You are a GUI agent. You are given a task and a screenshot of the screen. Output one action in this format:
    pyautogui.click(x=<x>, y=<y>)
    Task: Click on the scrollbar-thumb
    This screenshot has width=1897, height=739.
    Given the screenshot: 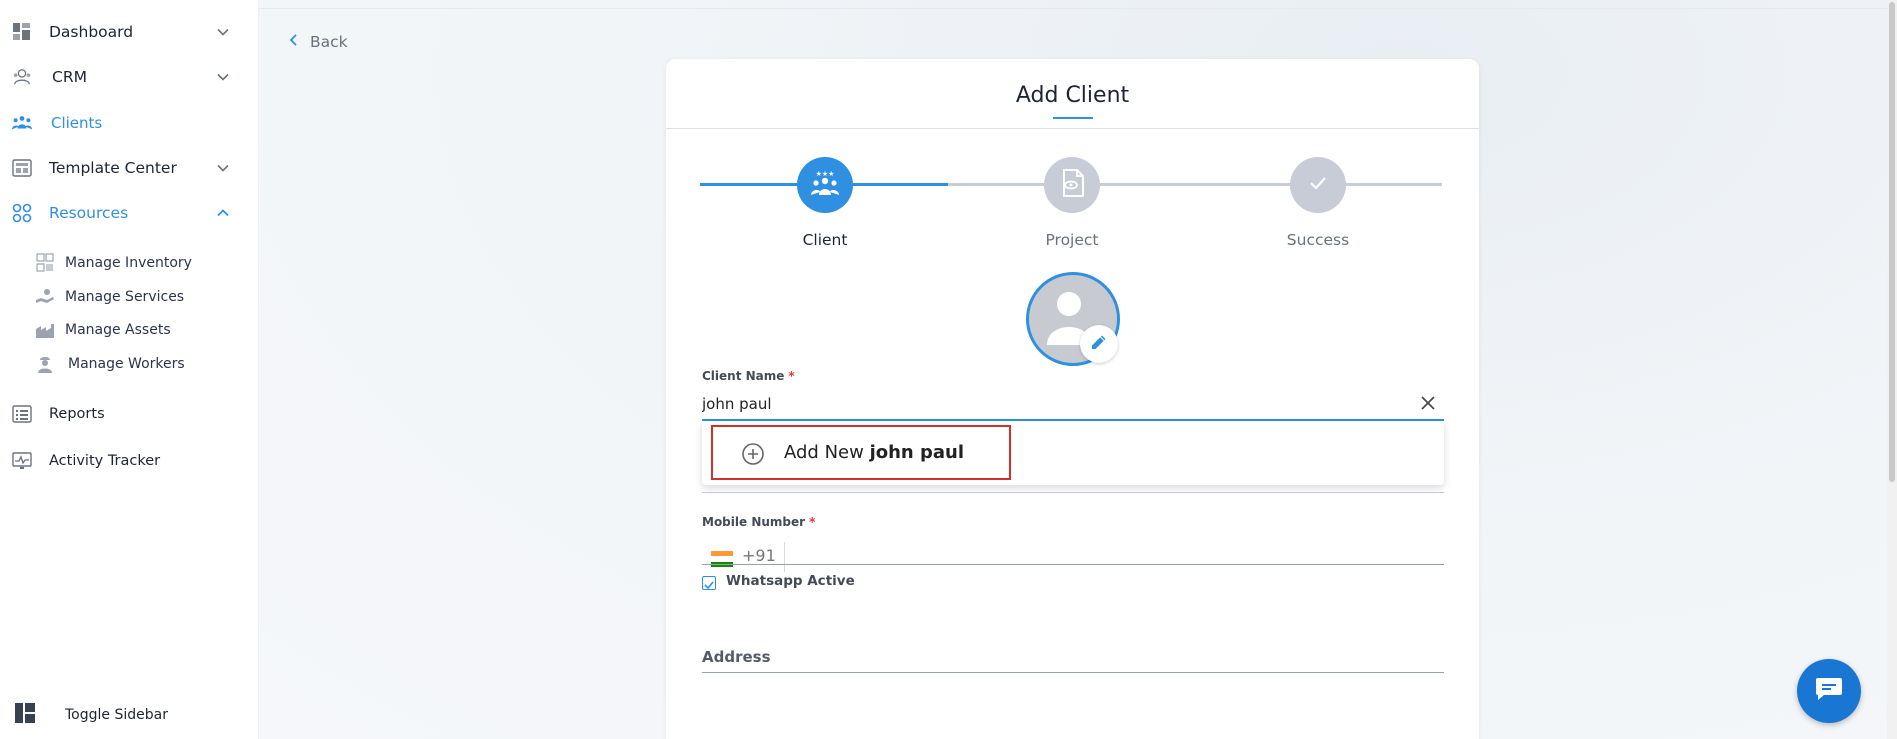 What is the action you would take?
    pyautogui.click(x=1892, y=242)
    